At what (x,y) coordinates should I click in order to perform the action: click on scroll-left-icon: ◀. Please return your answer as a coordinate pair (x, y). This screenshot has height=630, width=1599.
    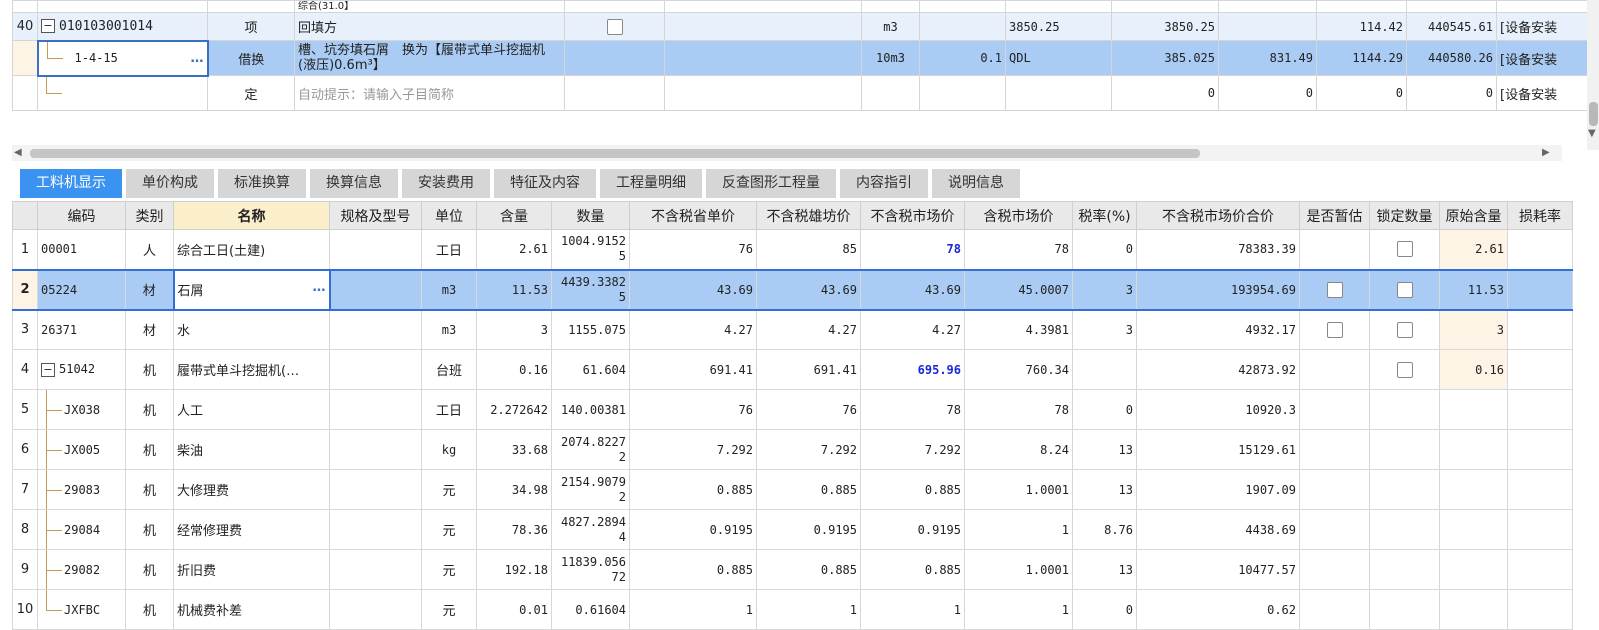
    Looking at the image, I should click on (18, 152).